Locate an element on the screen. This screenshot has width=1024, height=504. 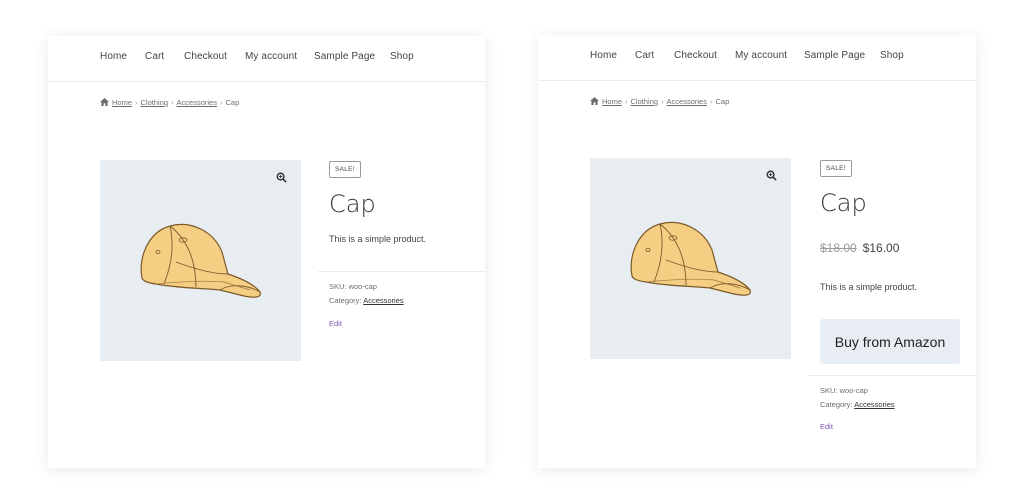
product-price: $18.00 $16.00 is located at coordinates (859, 248).